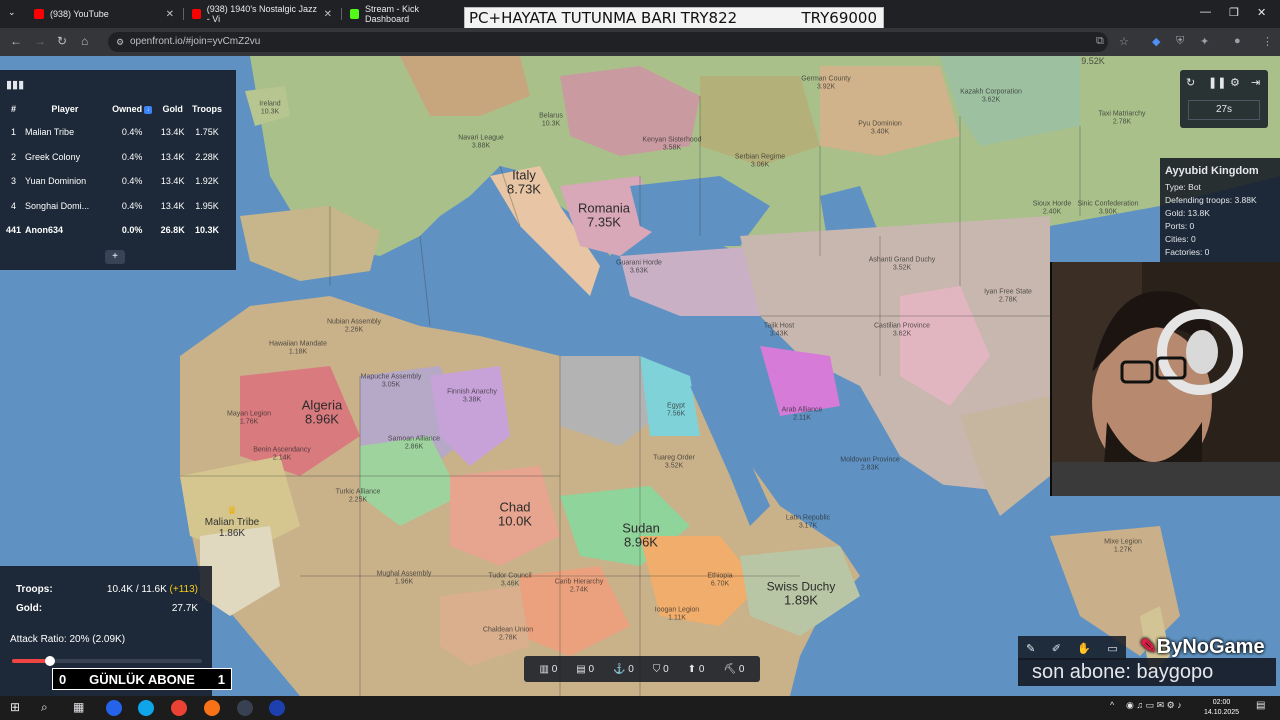  What do you see at coordinates (249, 417) in the screenshot?
I see `map-label-mayan: Mayan Legion 1.76K` at bounding box center [249, 417].